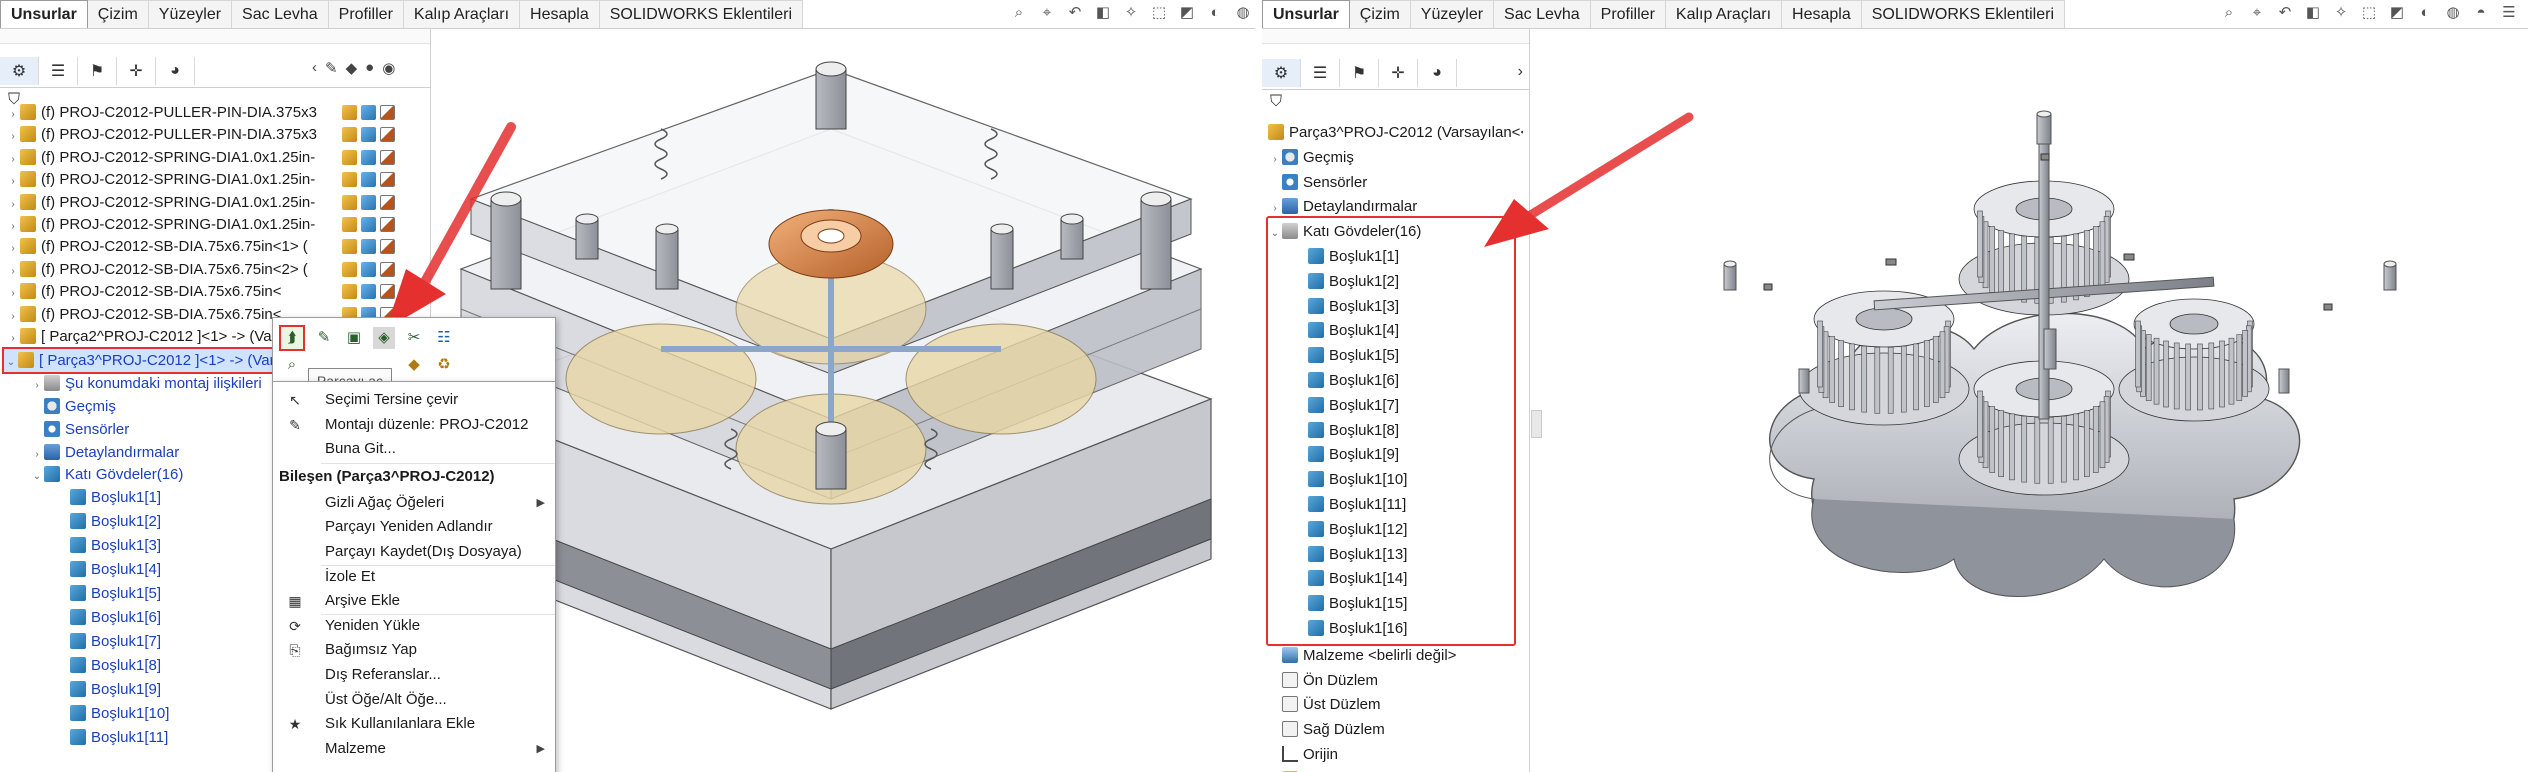 This screenshot has width=2528, height=772. What do you see at coordinates (1317, 182) in the screenshot?
I see `tree-row: Sensörler` at bounding box center [1317, 182].